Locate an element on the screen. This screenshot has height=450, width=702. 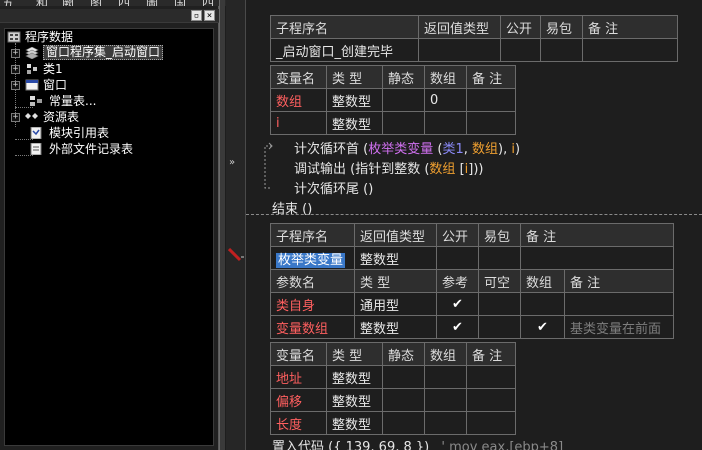
table-row: 类自身 通用型 ✔ is located at coordinates (472, 304).